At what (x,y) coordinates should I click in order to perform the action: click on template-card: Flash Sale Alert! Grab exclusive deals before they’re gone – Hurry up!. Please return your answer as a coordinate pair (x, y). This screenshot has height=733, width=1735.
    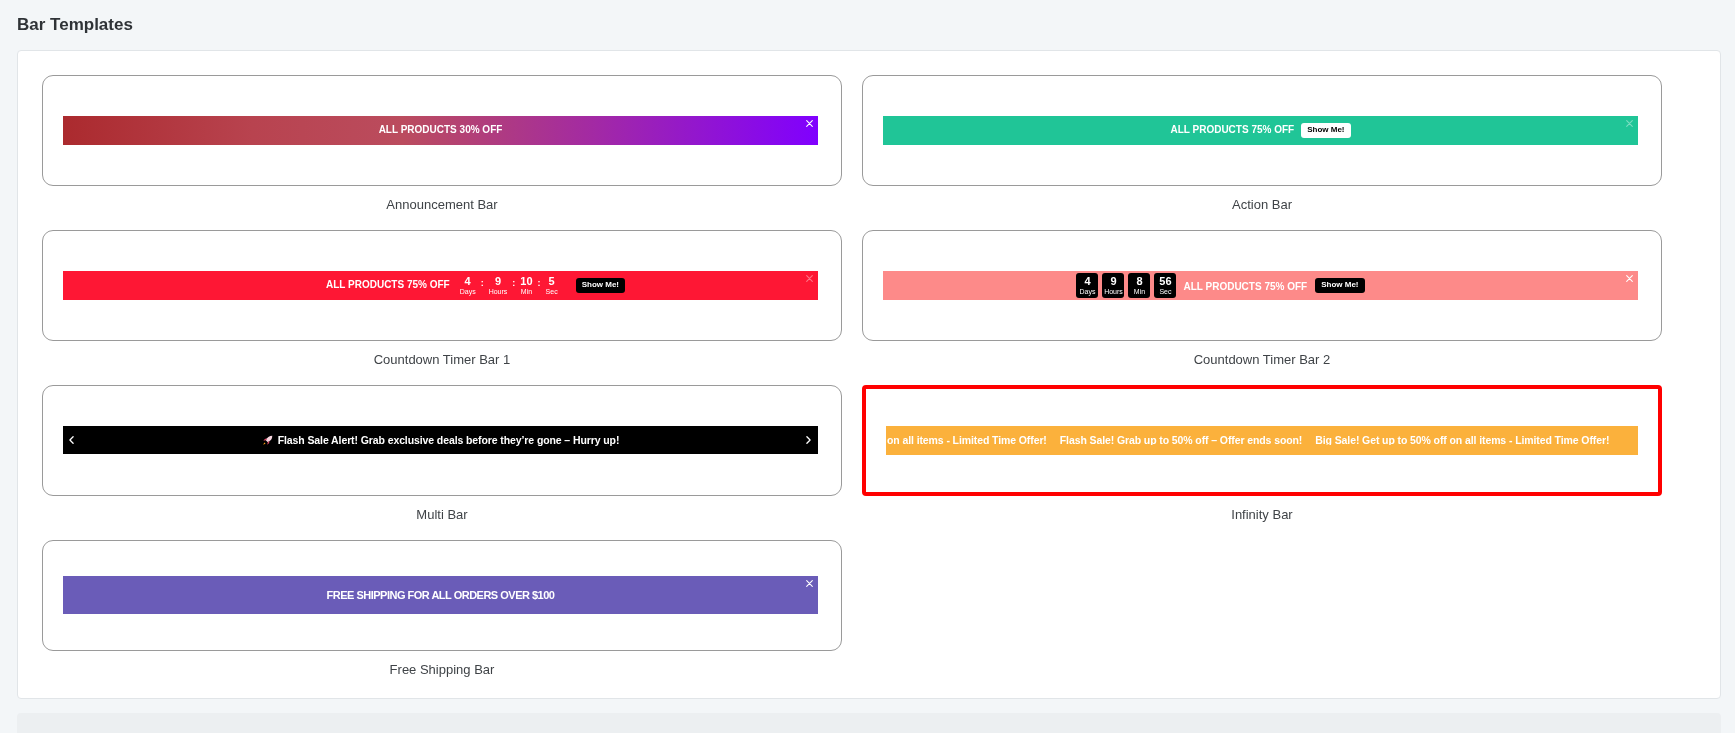
    Looking at the image, I should click on (442, 440).